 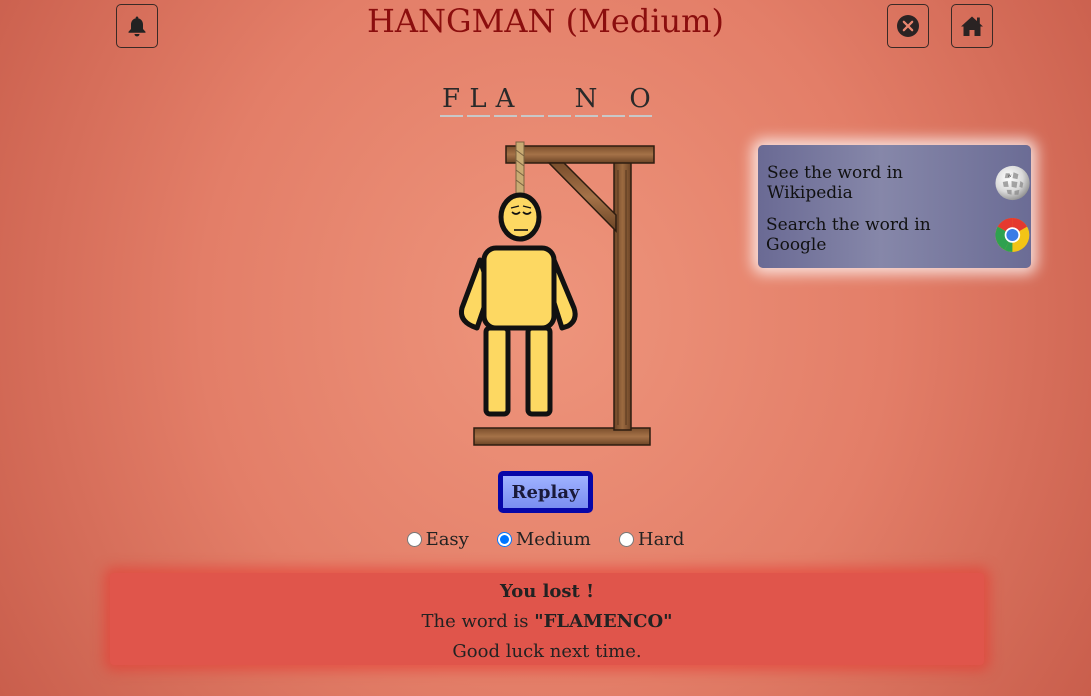 What do you see at coordinates (518, 304) in the screenshot?
I see `hanged-figure` at bounding box center [518, 304].